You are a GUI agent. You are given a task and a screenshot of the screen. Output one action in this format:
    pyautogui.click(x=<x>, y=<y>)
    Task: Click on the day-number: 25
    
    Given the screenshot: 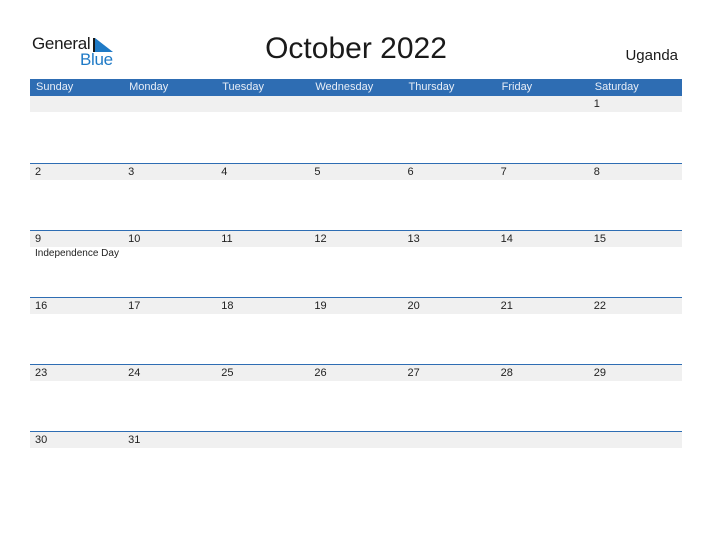 What is the action you would take?
    pyautogui.click(x=227, y=373)
    